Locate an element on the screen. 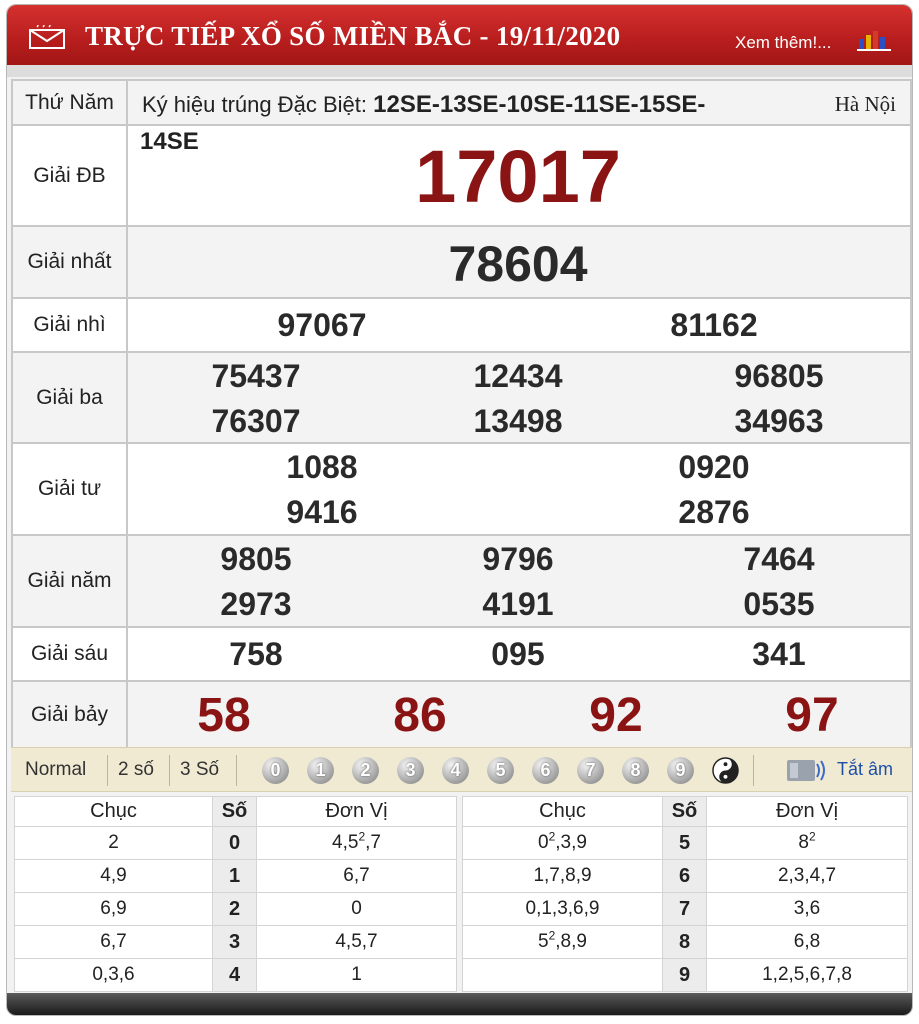 The height and width of the screenshot is (1024, 919). three-digit-mode-button: 3 Số is located at coordinates (199, 770).